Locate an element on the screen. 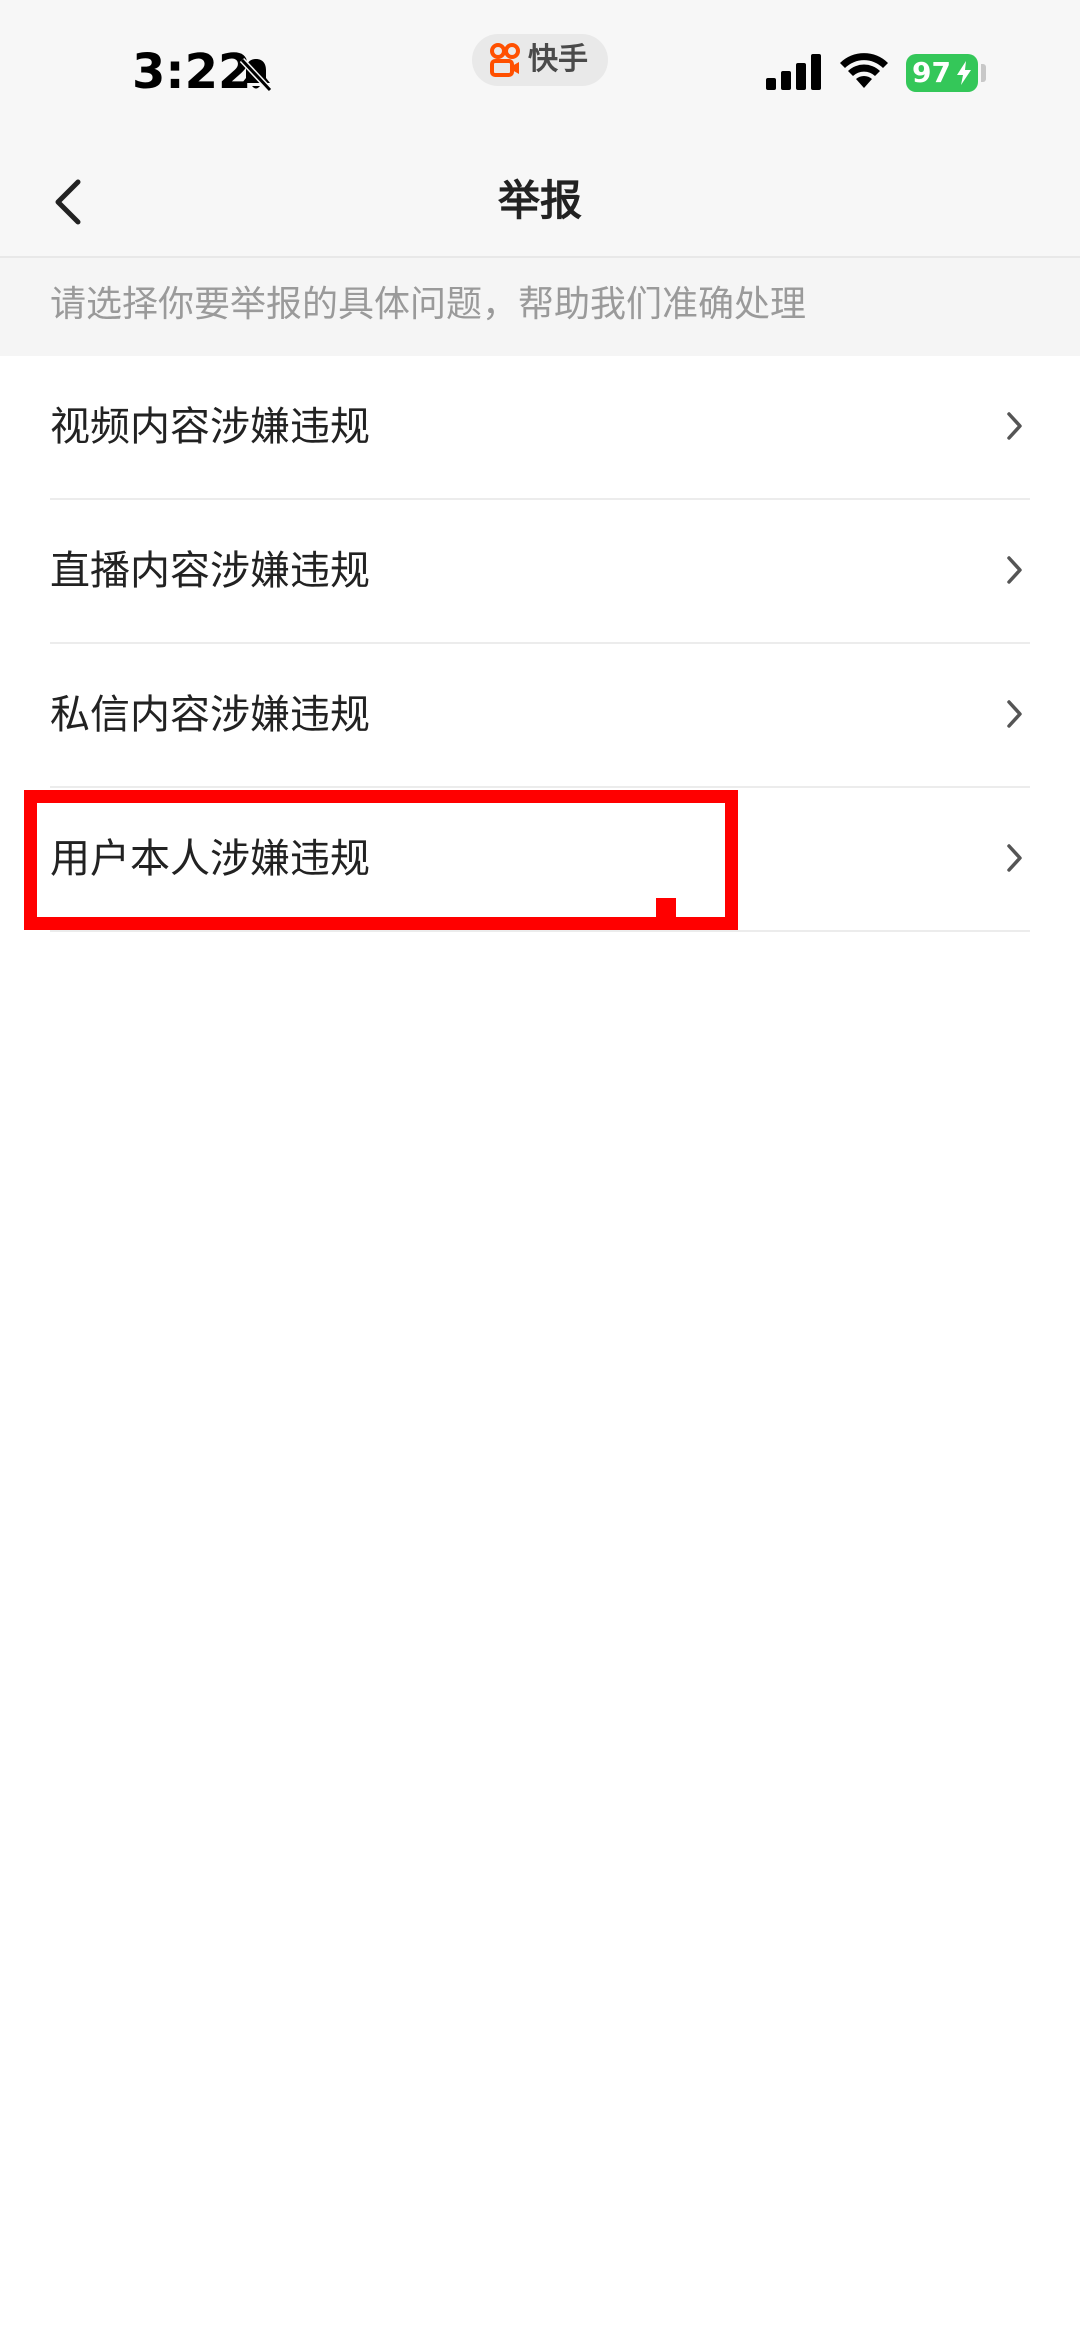  report-option-live: 直播内容涉嫌违规 is located at coordinates (540, 572).